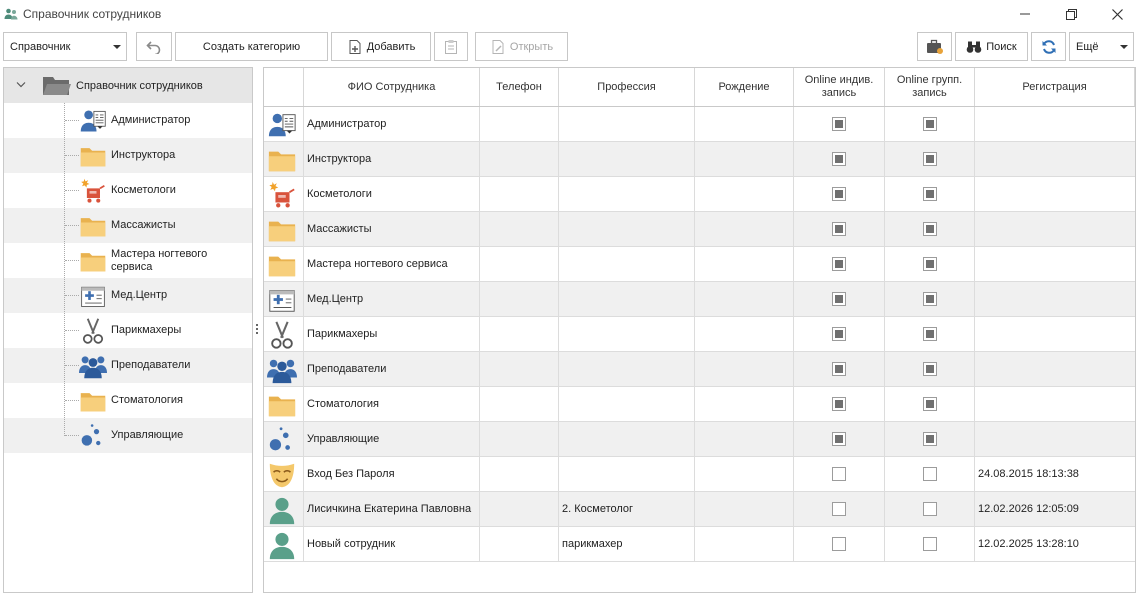  Describe the element at coordinates (128, 295) in the screenshot. I see `tree-item: Мед.Центр` at that location.